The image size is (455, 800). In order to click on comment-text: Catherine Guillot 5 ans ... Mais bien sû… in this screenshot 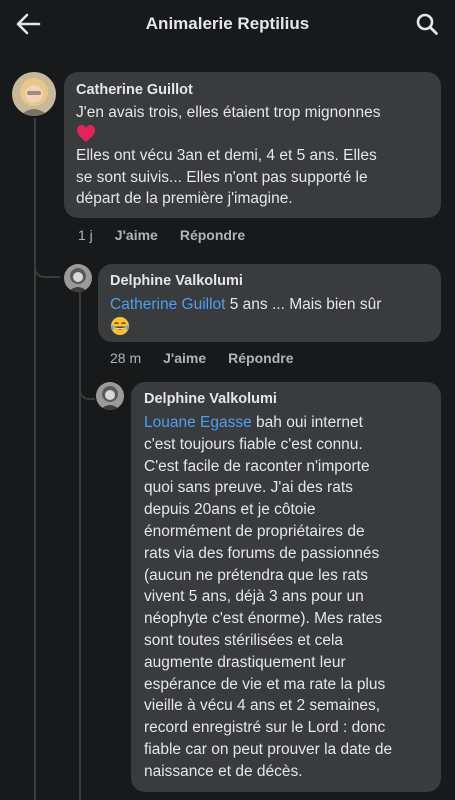, I will do `click(269, 315)`.